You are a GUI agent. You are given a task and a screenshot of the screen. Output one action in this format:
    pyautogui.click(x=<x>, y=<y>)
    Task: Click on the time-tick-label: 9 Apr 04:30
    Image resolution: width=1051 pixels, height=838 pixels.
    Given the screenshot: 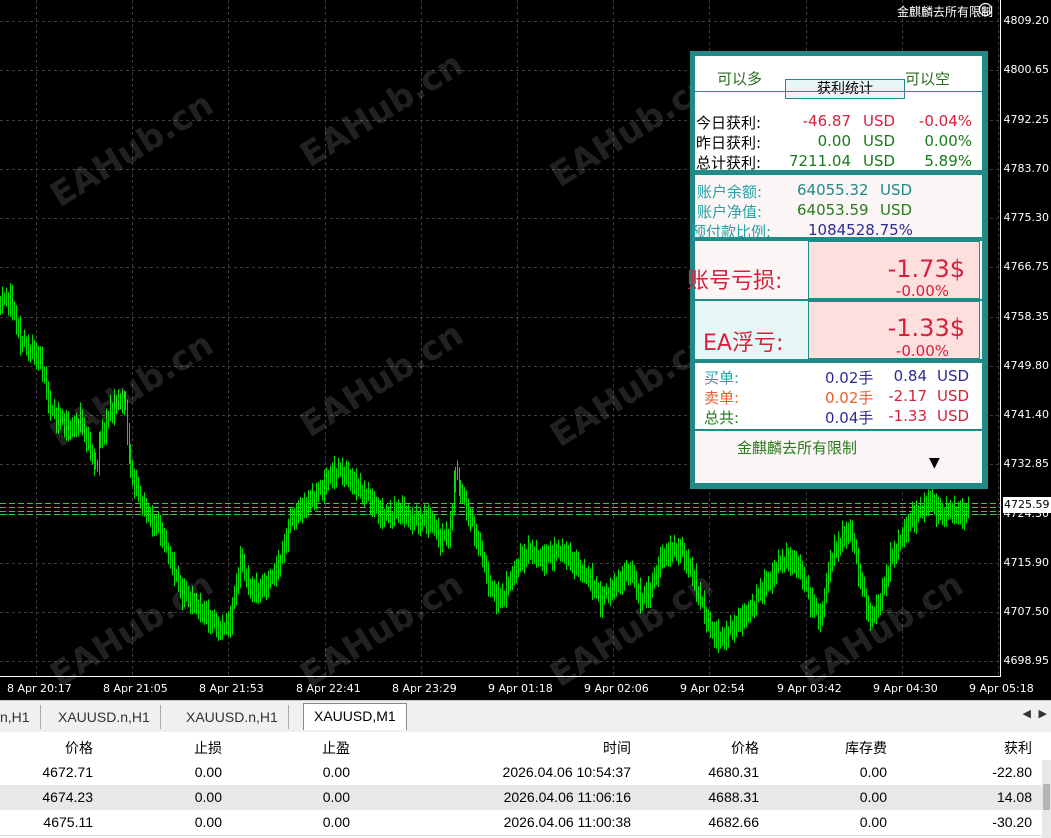 What is the action you would take?
    pyautogui.click(x=905, y=688)
    